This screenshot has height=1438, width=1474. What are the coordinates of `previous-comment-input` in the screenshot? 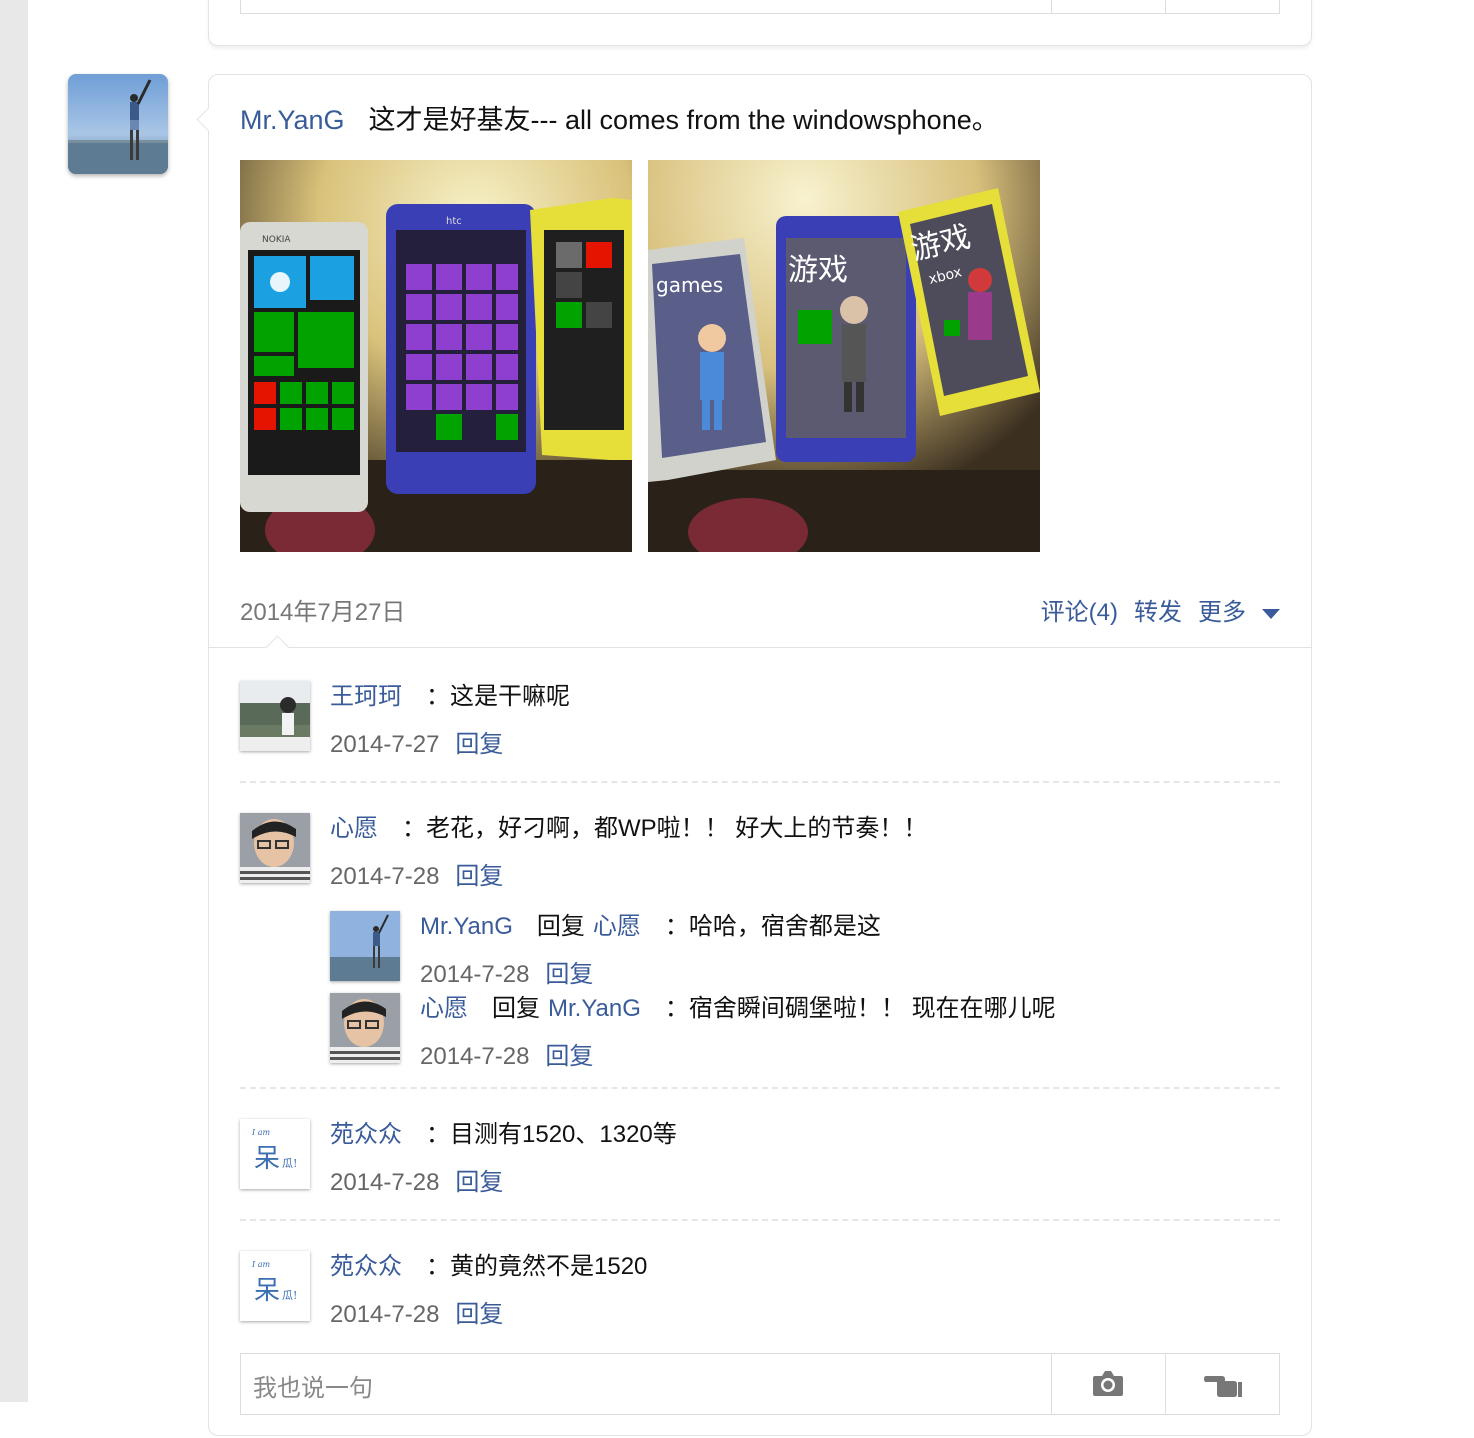 It's located at (760, 7).